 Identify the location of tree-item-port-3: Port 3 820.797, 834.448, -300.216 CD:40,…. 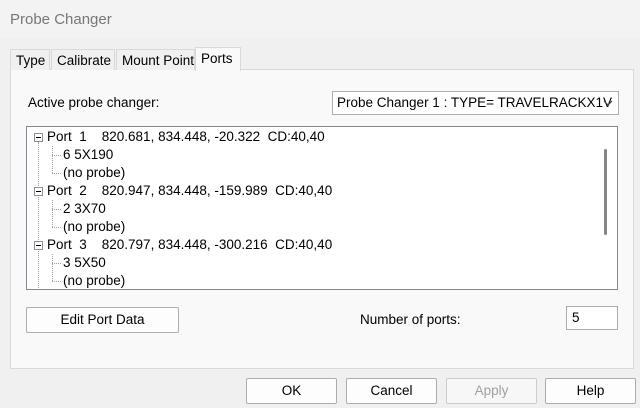
(189, 245).